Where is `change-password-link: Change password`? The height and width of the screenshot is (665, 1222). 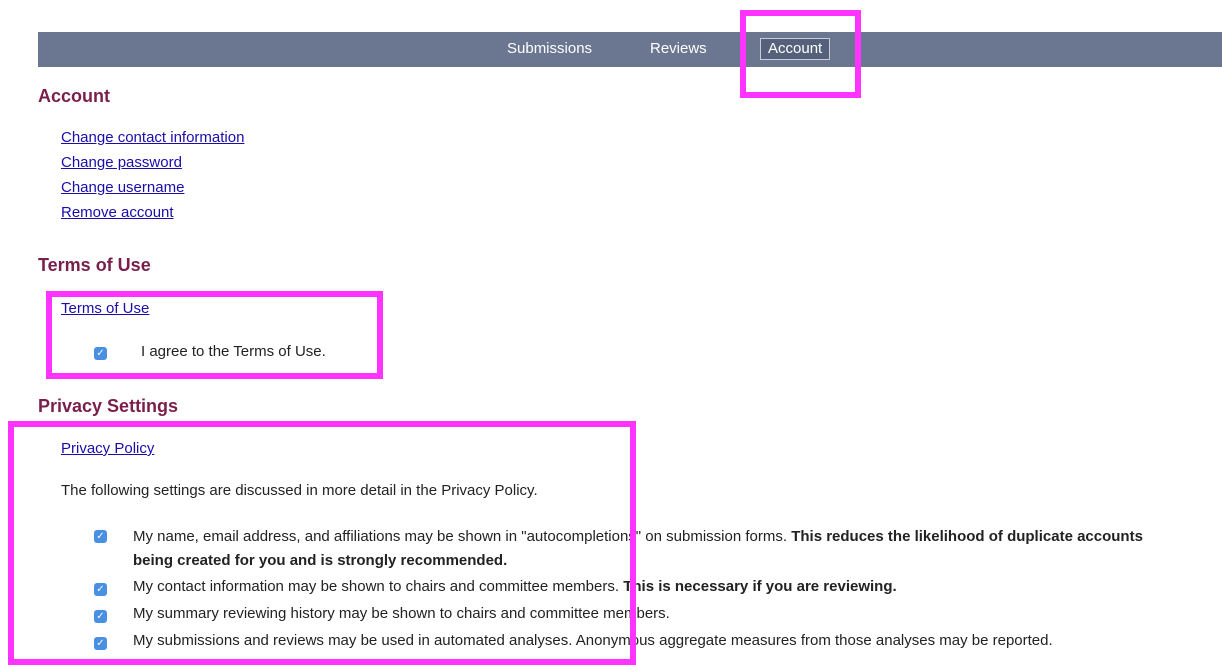
change-password-link: Change password is located at coordinates (121, 162).